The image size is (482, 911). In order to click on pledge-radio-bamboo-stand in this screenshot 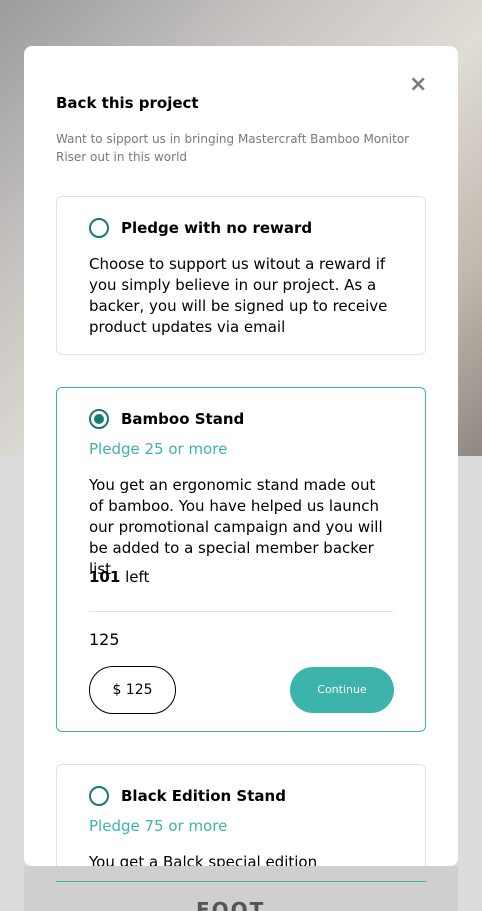, I will do `click(99, 419)`.